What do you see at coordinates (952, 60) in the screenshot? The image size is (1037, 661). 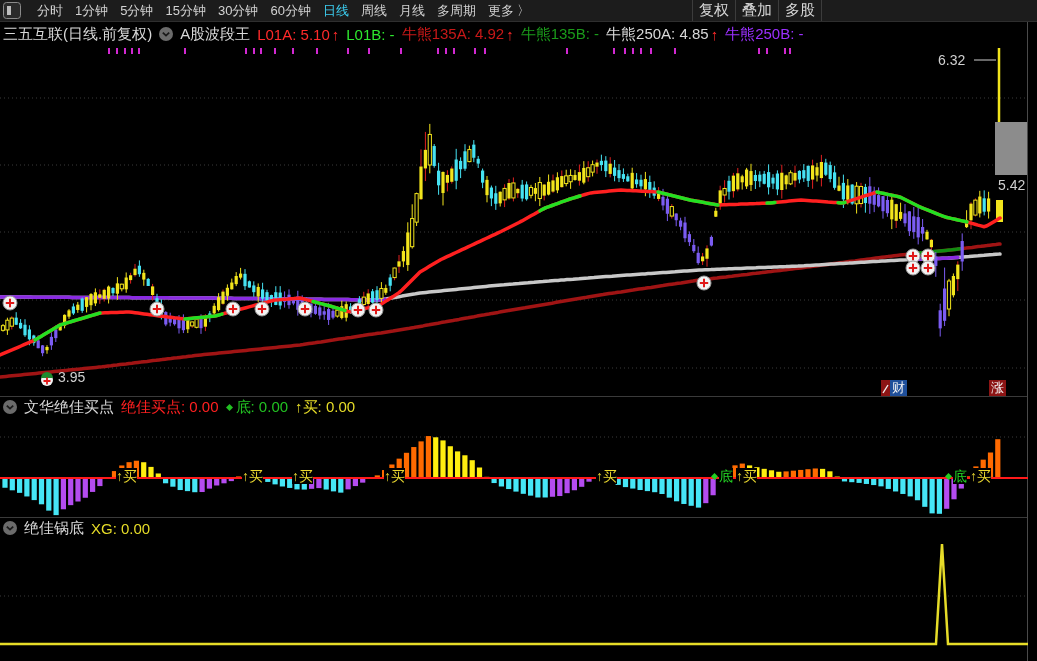 I see `price-label: 6.32` at bounding box center [952, 60].